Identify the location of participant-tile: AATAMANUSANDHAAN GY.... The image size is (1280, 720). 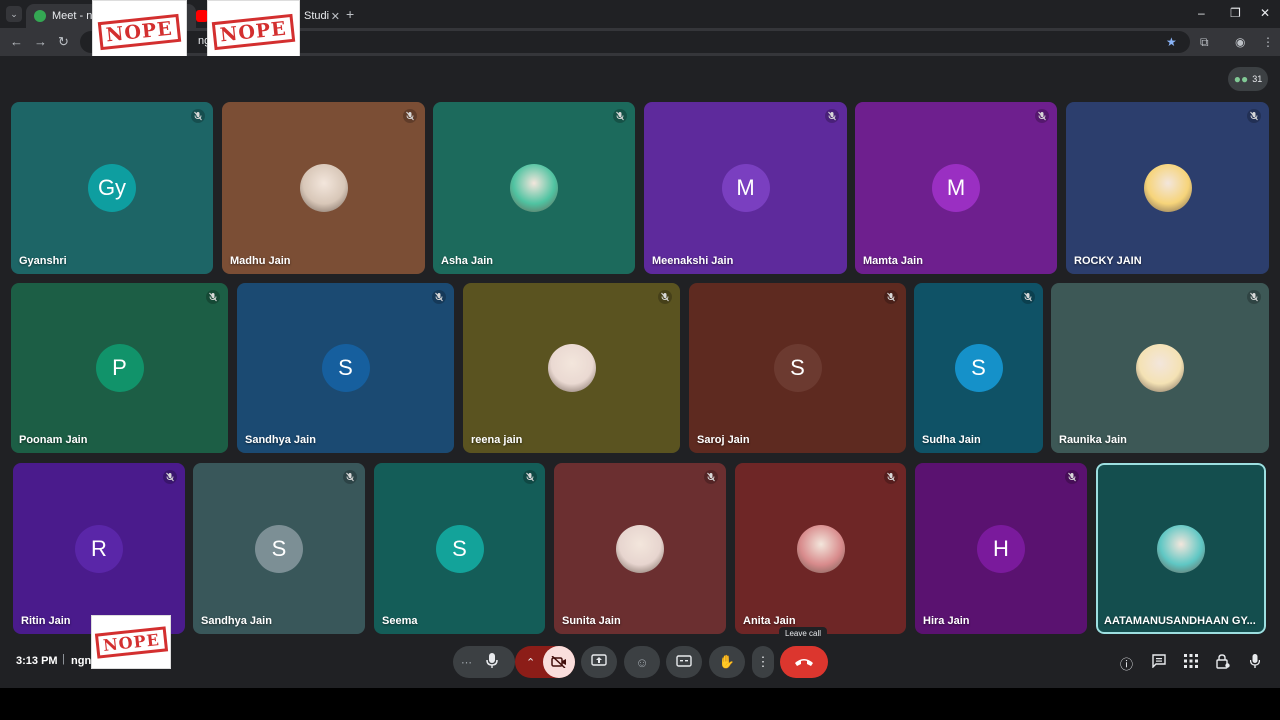
(1181, 548).